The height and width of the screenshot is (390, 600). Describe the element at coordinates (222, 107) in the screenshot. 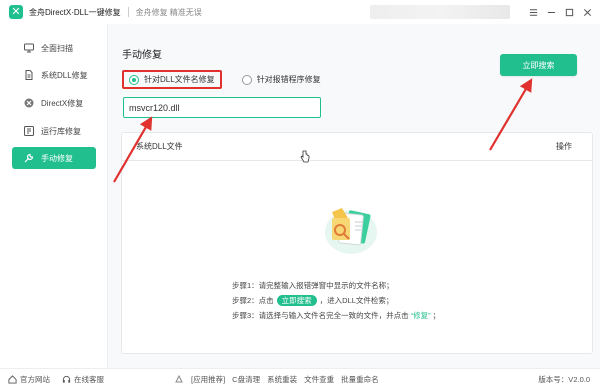

I see `dll-filename-input` at that location.